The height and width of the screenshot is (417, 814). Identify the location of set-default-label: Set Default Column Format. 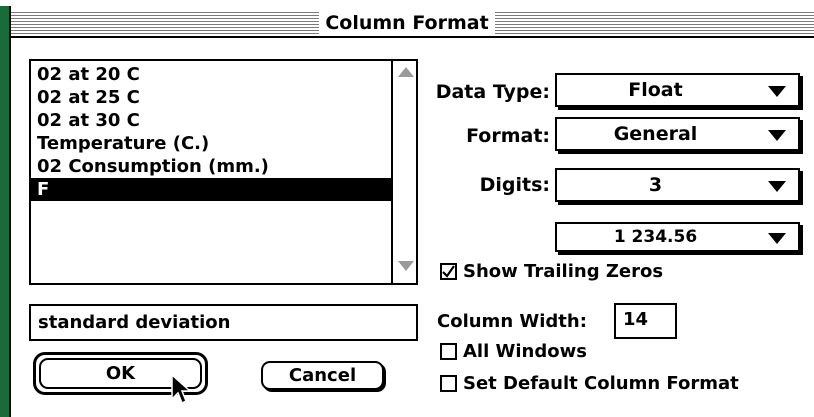
(601, 384).